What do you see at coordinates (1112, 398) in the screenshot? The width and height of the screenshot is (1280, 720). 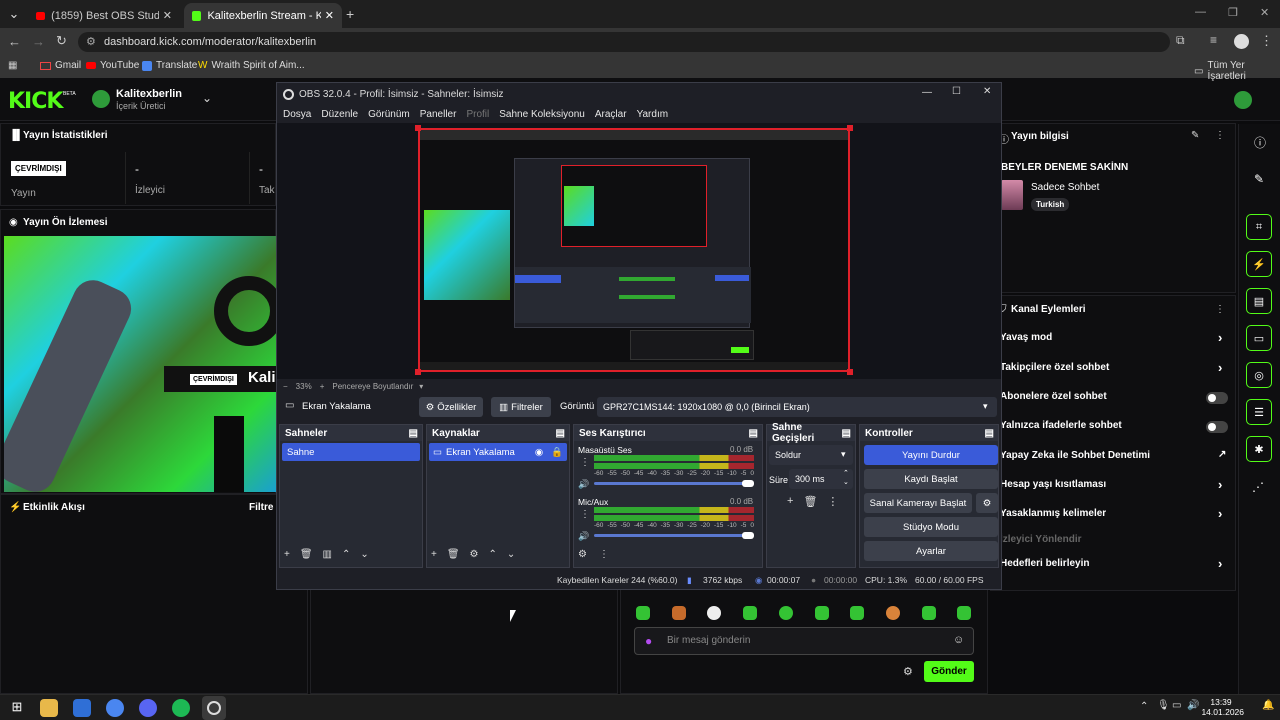 I see `channel-action-row: Abonelere özel sohbet` at bounding box center [1112, 398].